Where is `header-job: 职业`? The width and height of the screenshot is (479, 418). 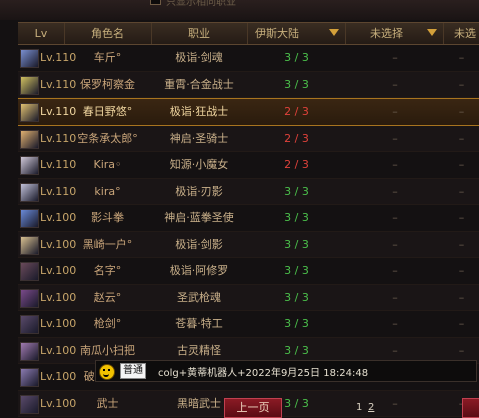 header-job: 职业 is located at coordinates (199, 33).